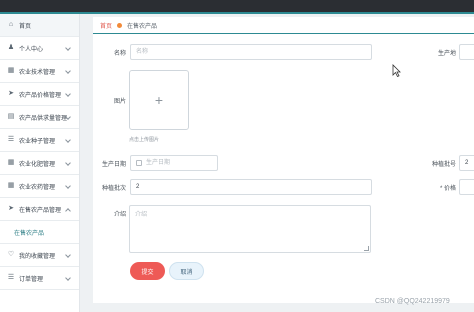  I want to click on sidebar-item-label: 农产品供求量管理, so click(43, 118).